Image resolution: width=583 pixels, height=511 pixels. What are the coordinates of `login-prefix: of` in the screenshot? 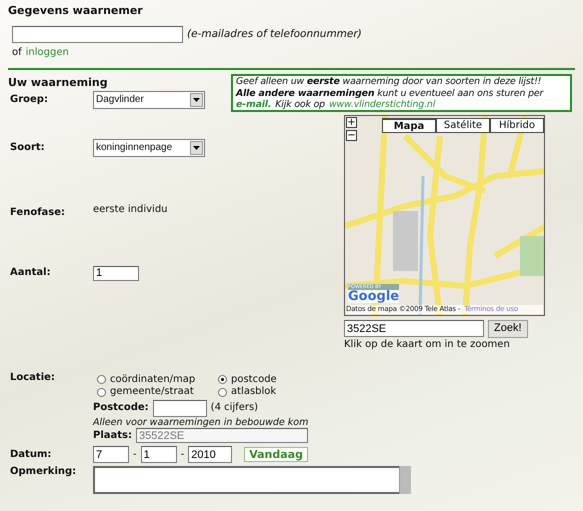 It's located at (17, 53).